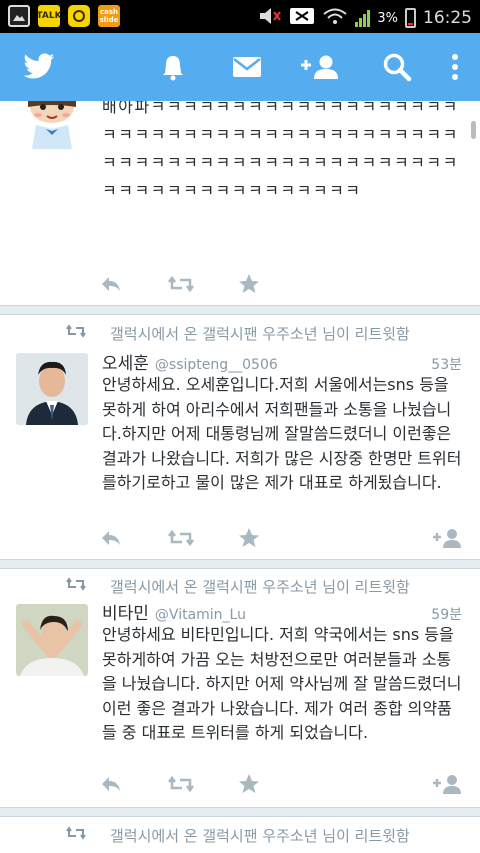 This screenshot has height=853, width=480. What do you see at coordinates (282, 611) in the screenshot?
I see `tweet-header: 비타민 @Vitamin_Lu 59분` at bounding box center [282, 611].